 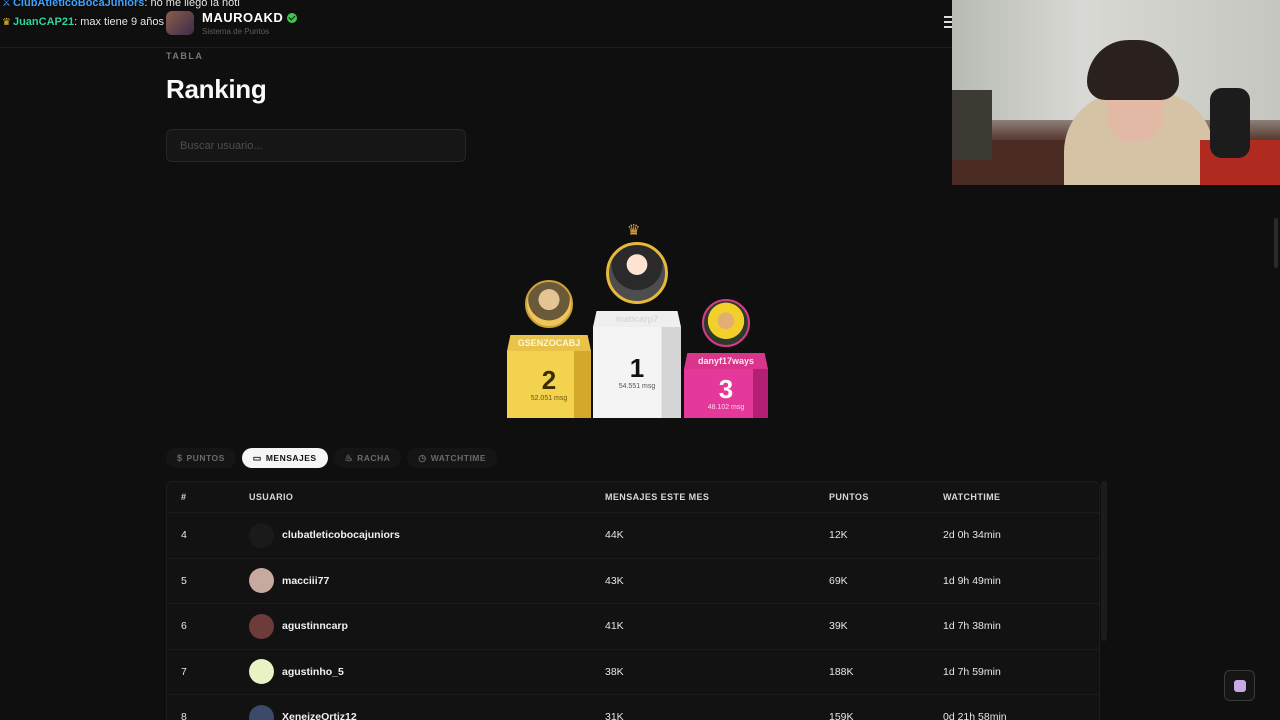 I want to click on page-scrollbar, so click(x=1276, y=243).